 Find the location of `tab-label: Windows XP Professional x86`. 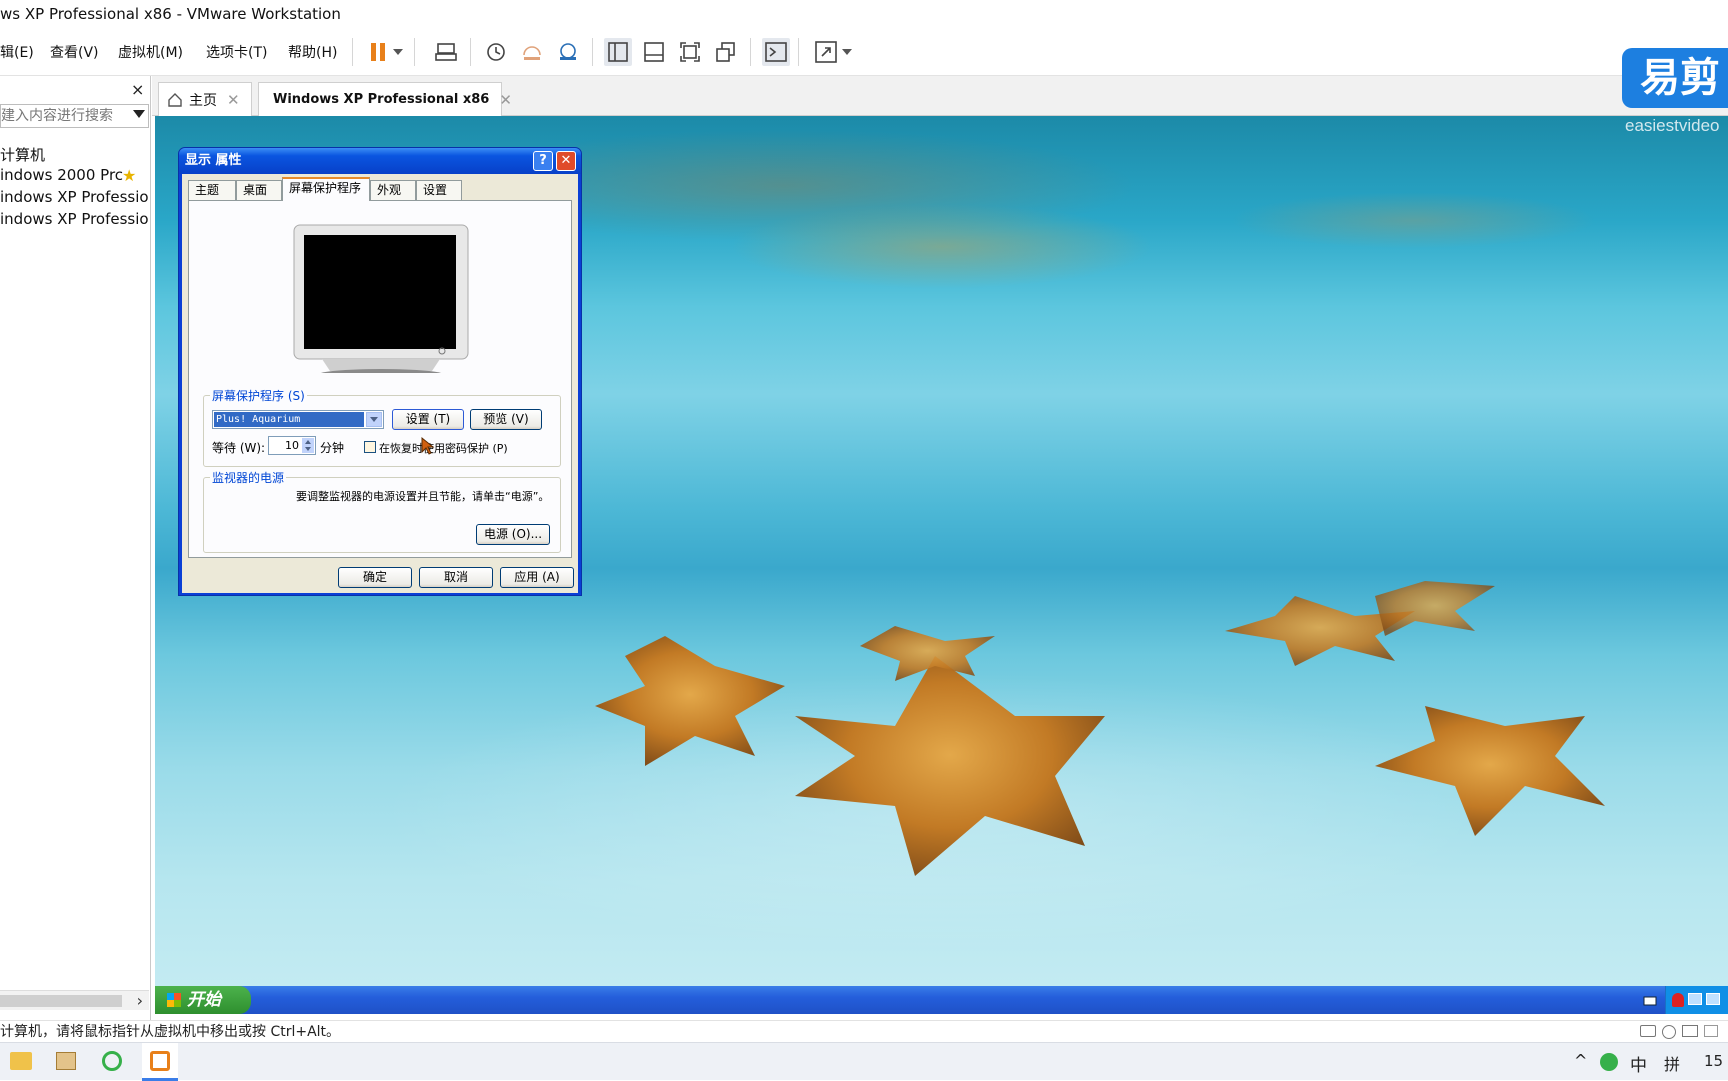

tab-label: Windows XP Professional x86 is located at coordinates (381, 99).